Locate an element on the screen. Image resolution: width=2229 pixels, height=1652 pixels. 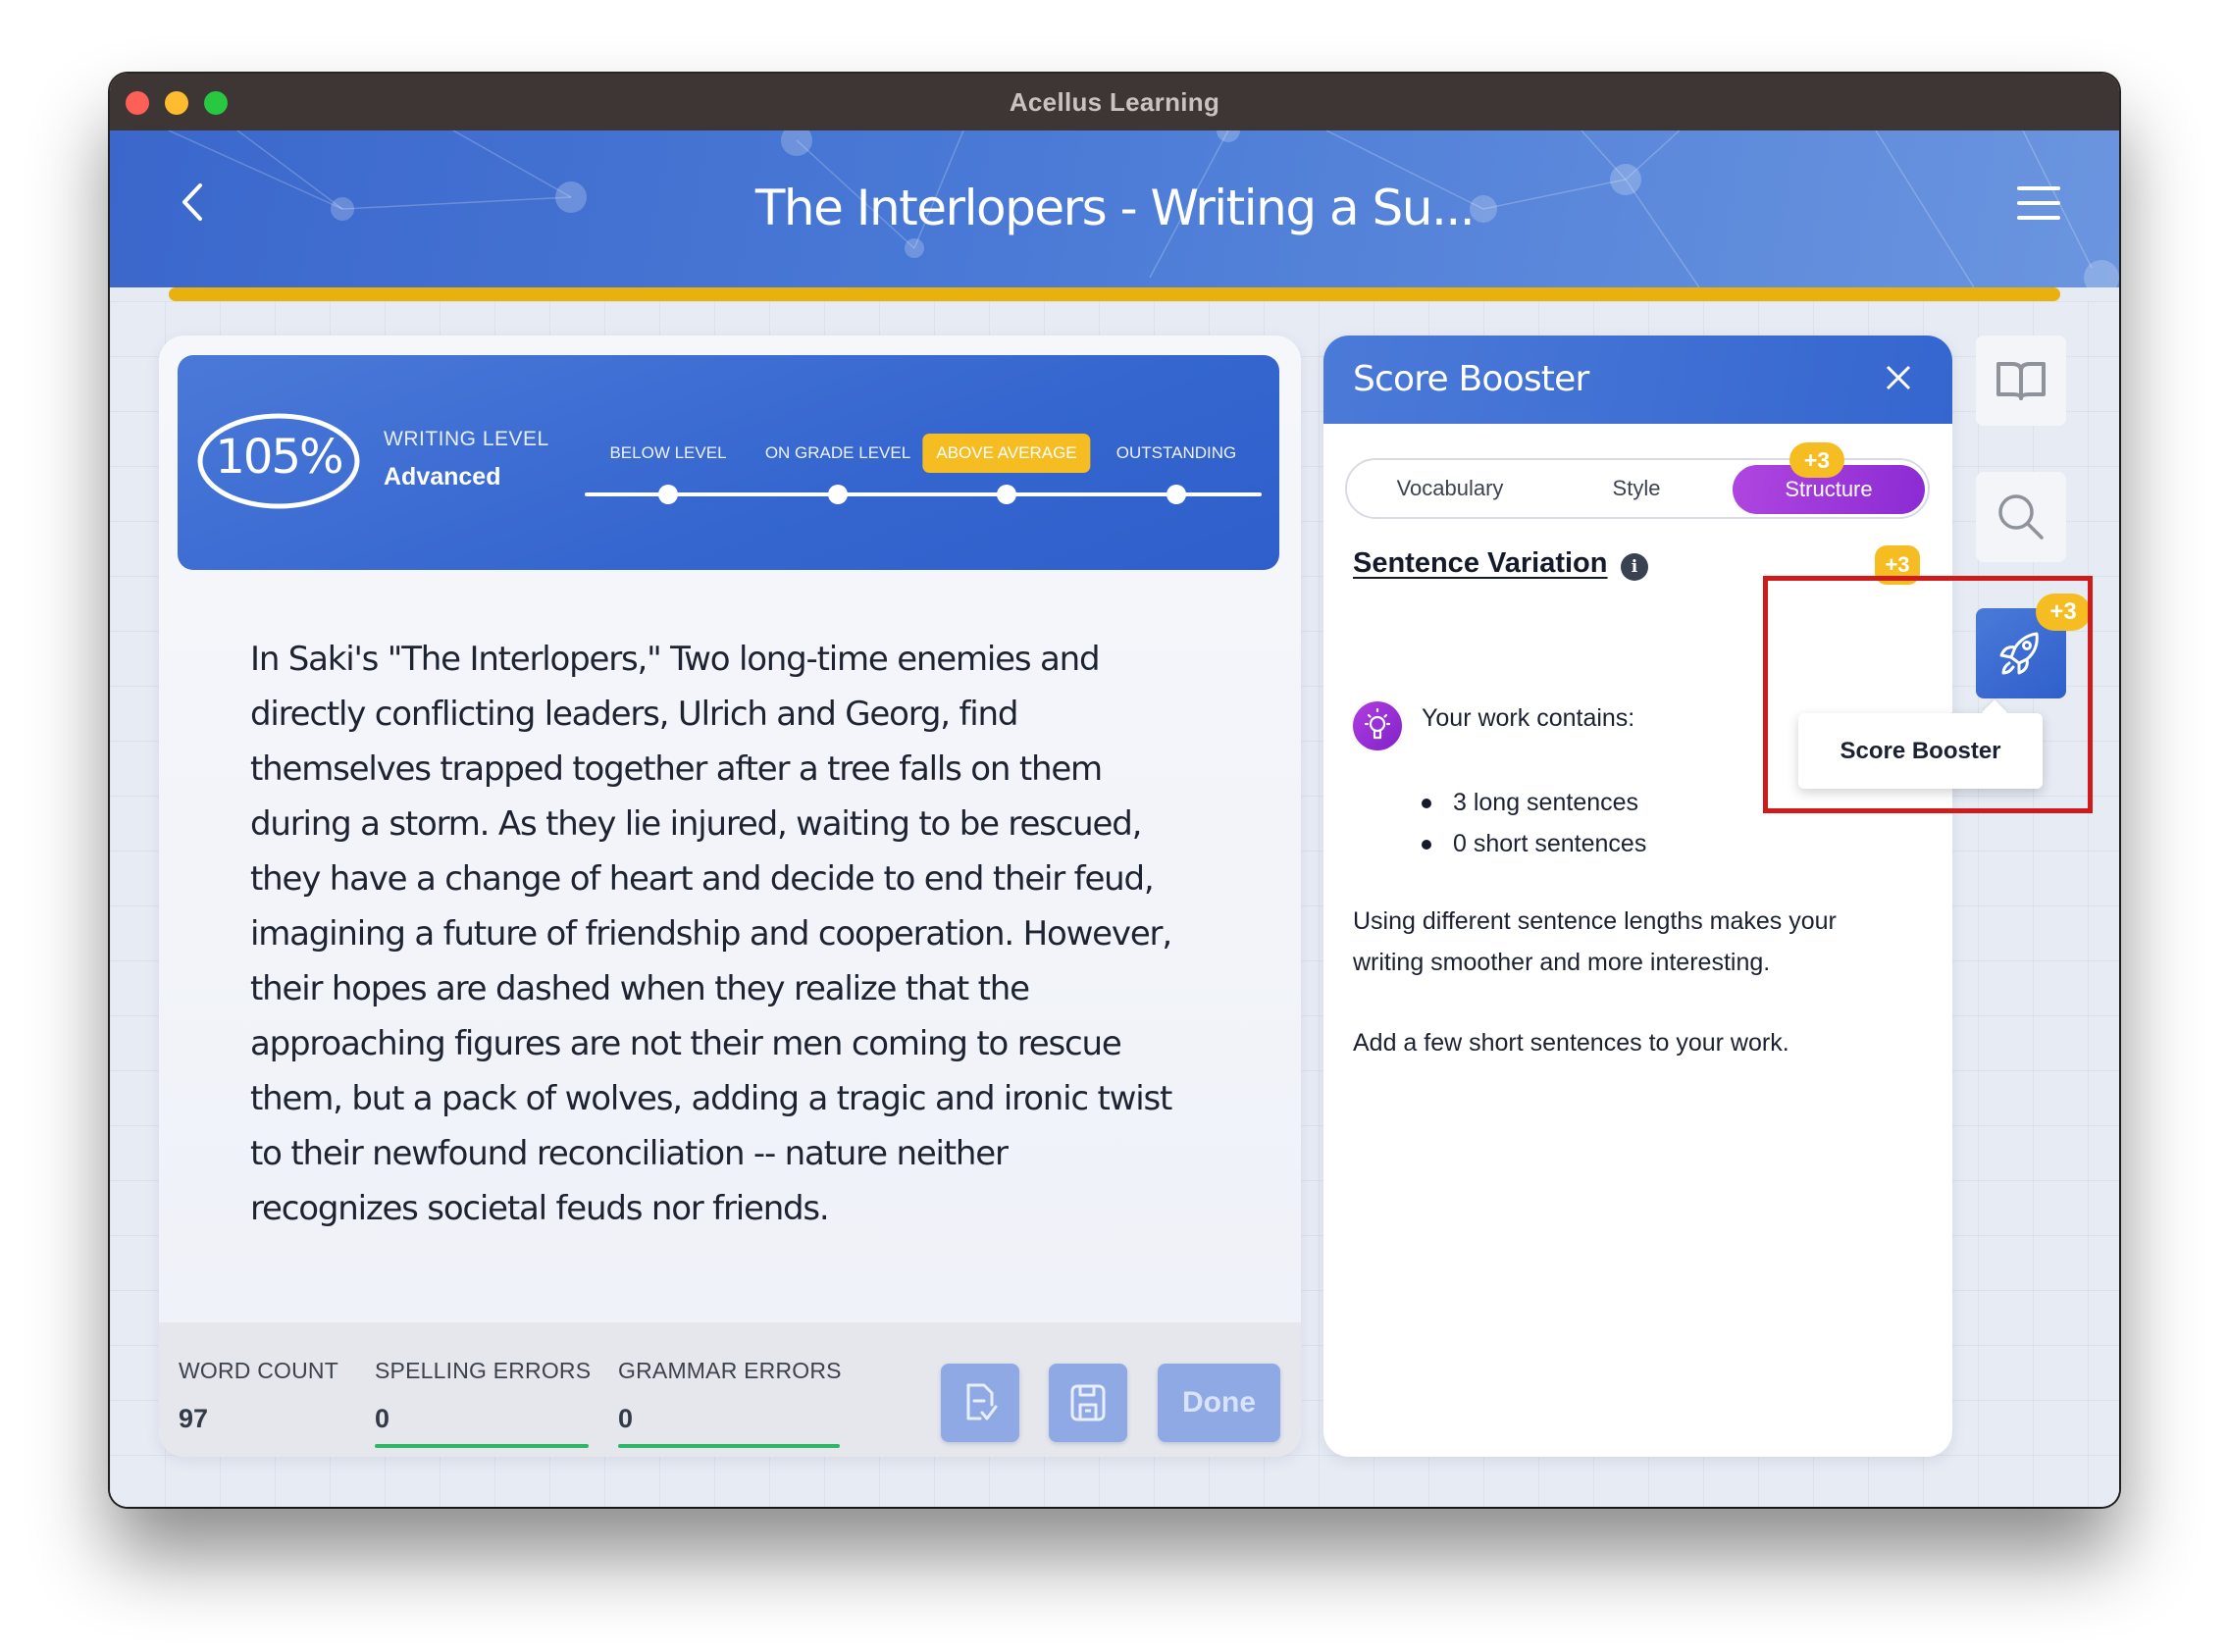
list-item: 0 short sentences is located at coordinates (1534, 843).